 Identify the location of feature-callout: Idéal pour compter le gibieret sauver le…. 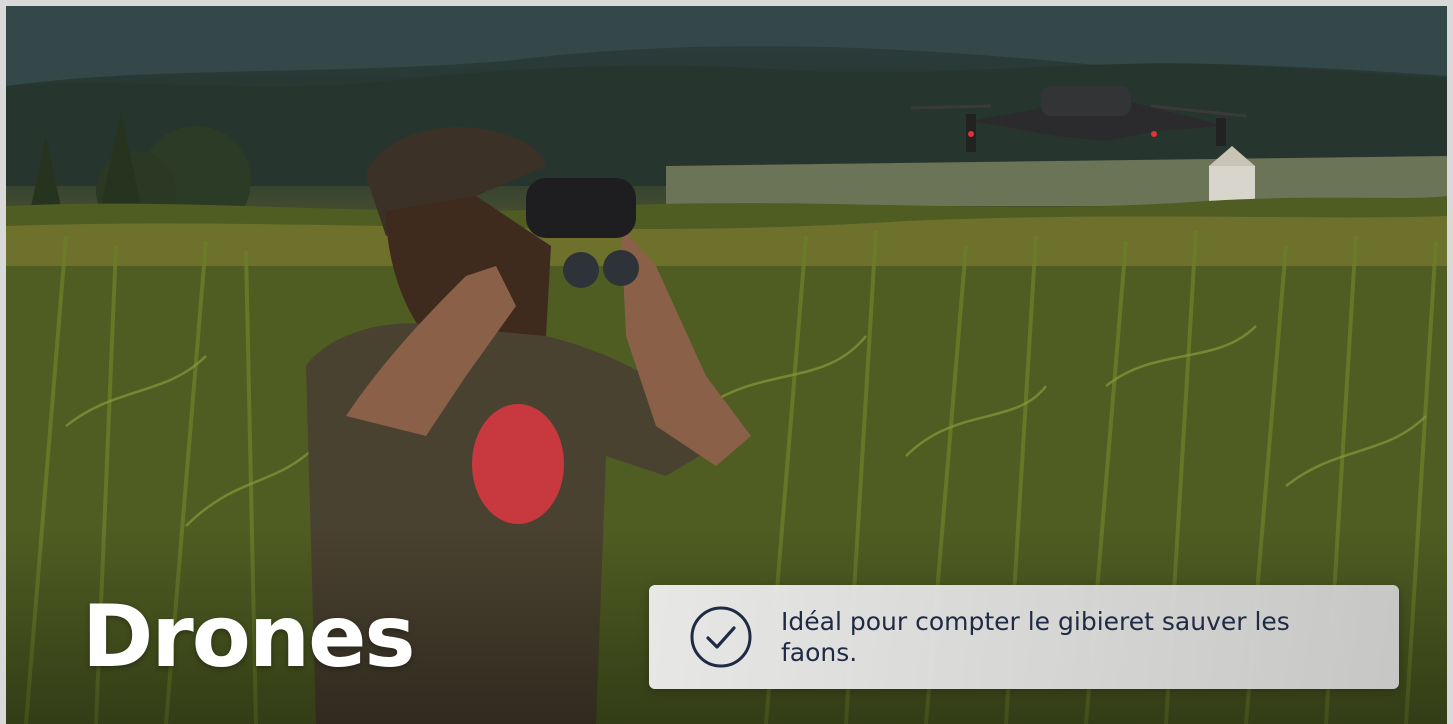
(1024, 637).